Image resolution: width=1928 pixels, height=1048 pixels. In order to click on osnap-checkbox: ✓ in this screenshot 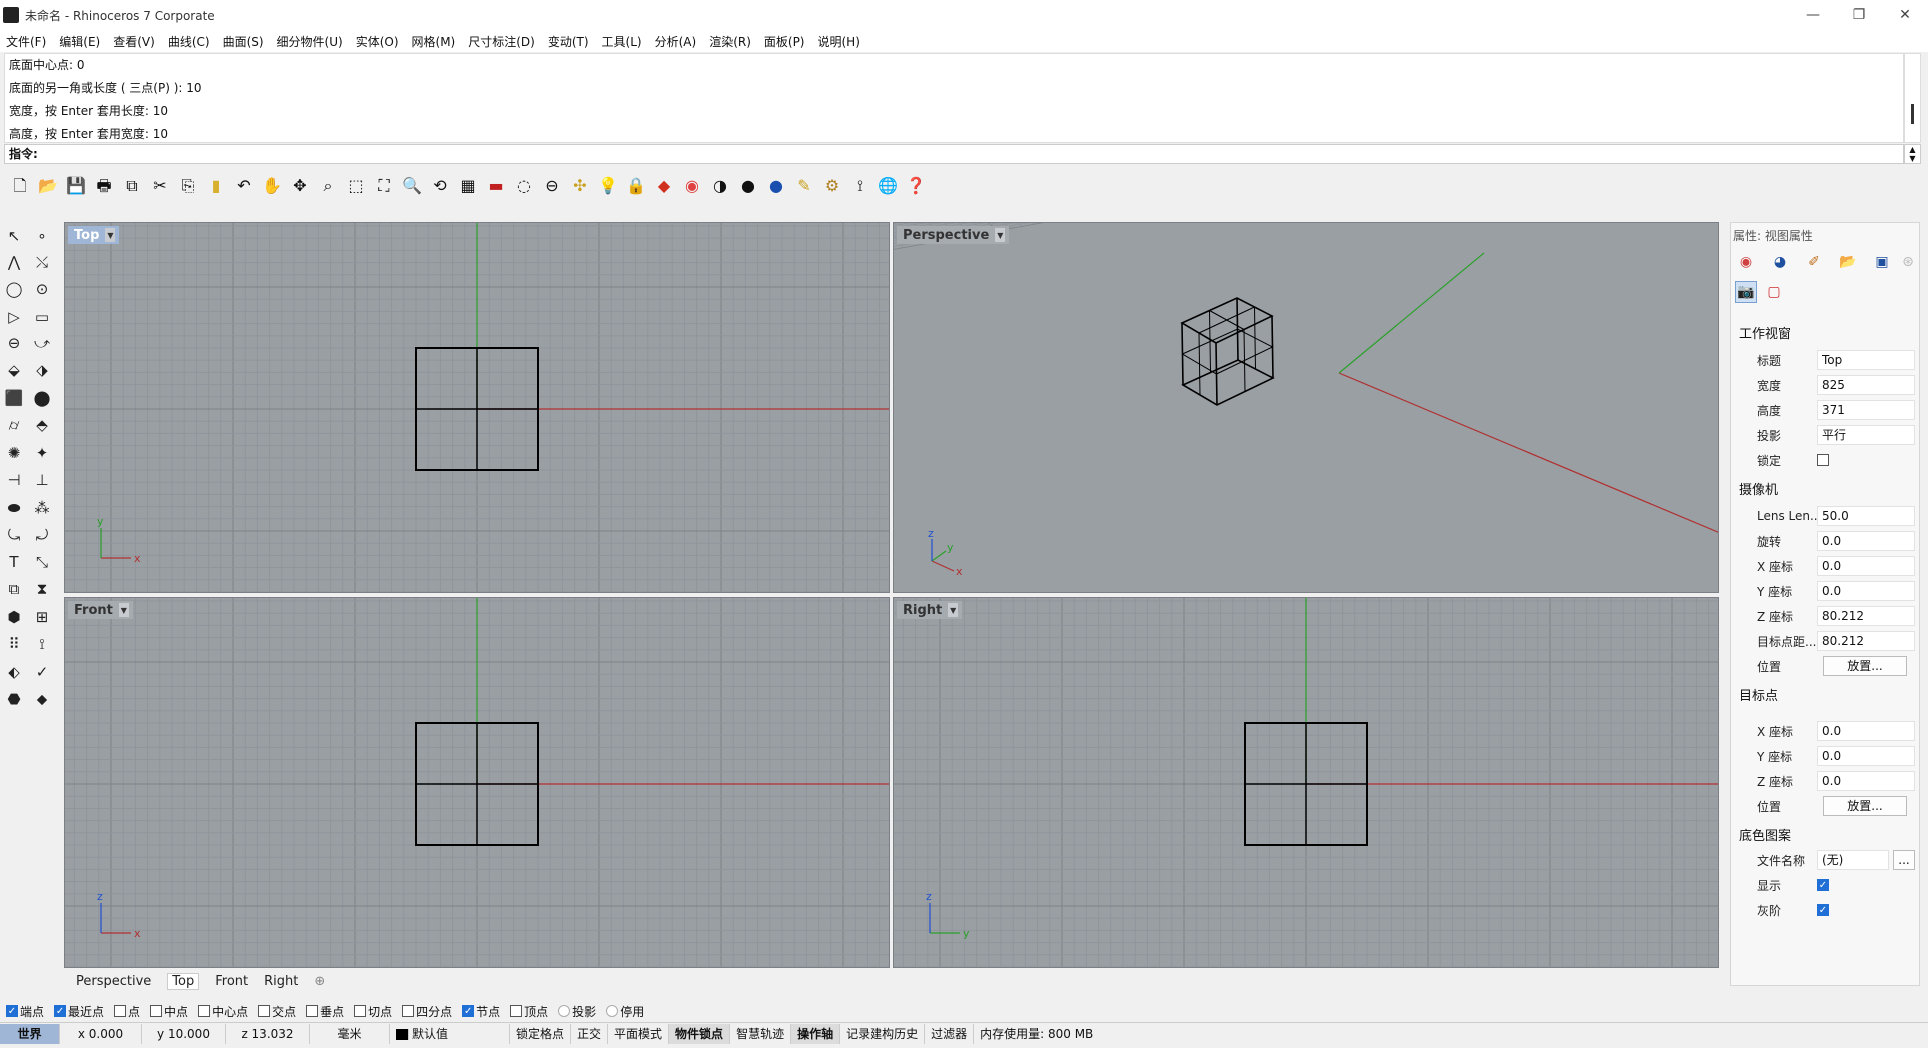, I will do `click(60, 1011)`.